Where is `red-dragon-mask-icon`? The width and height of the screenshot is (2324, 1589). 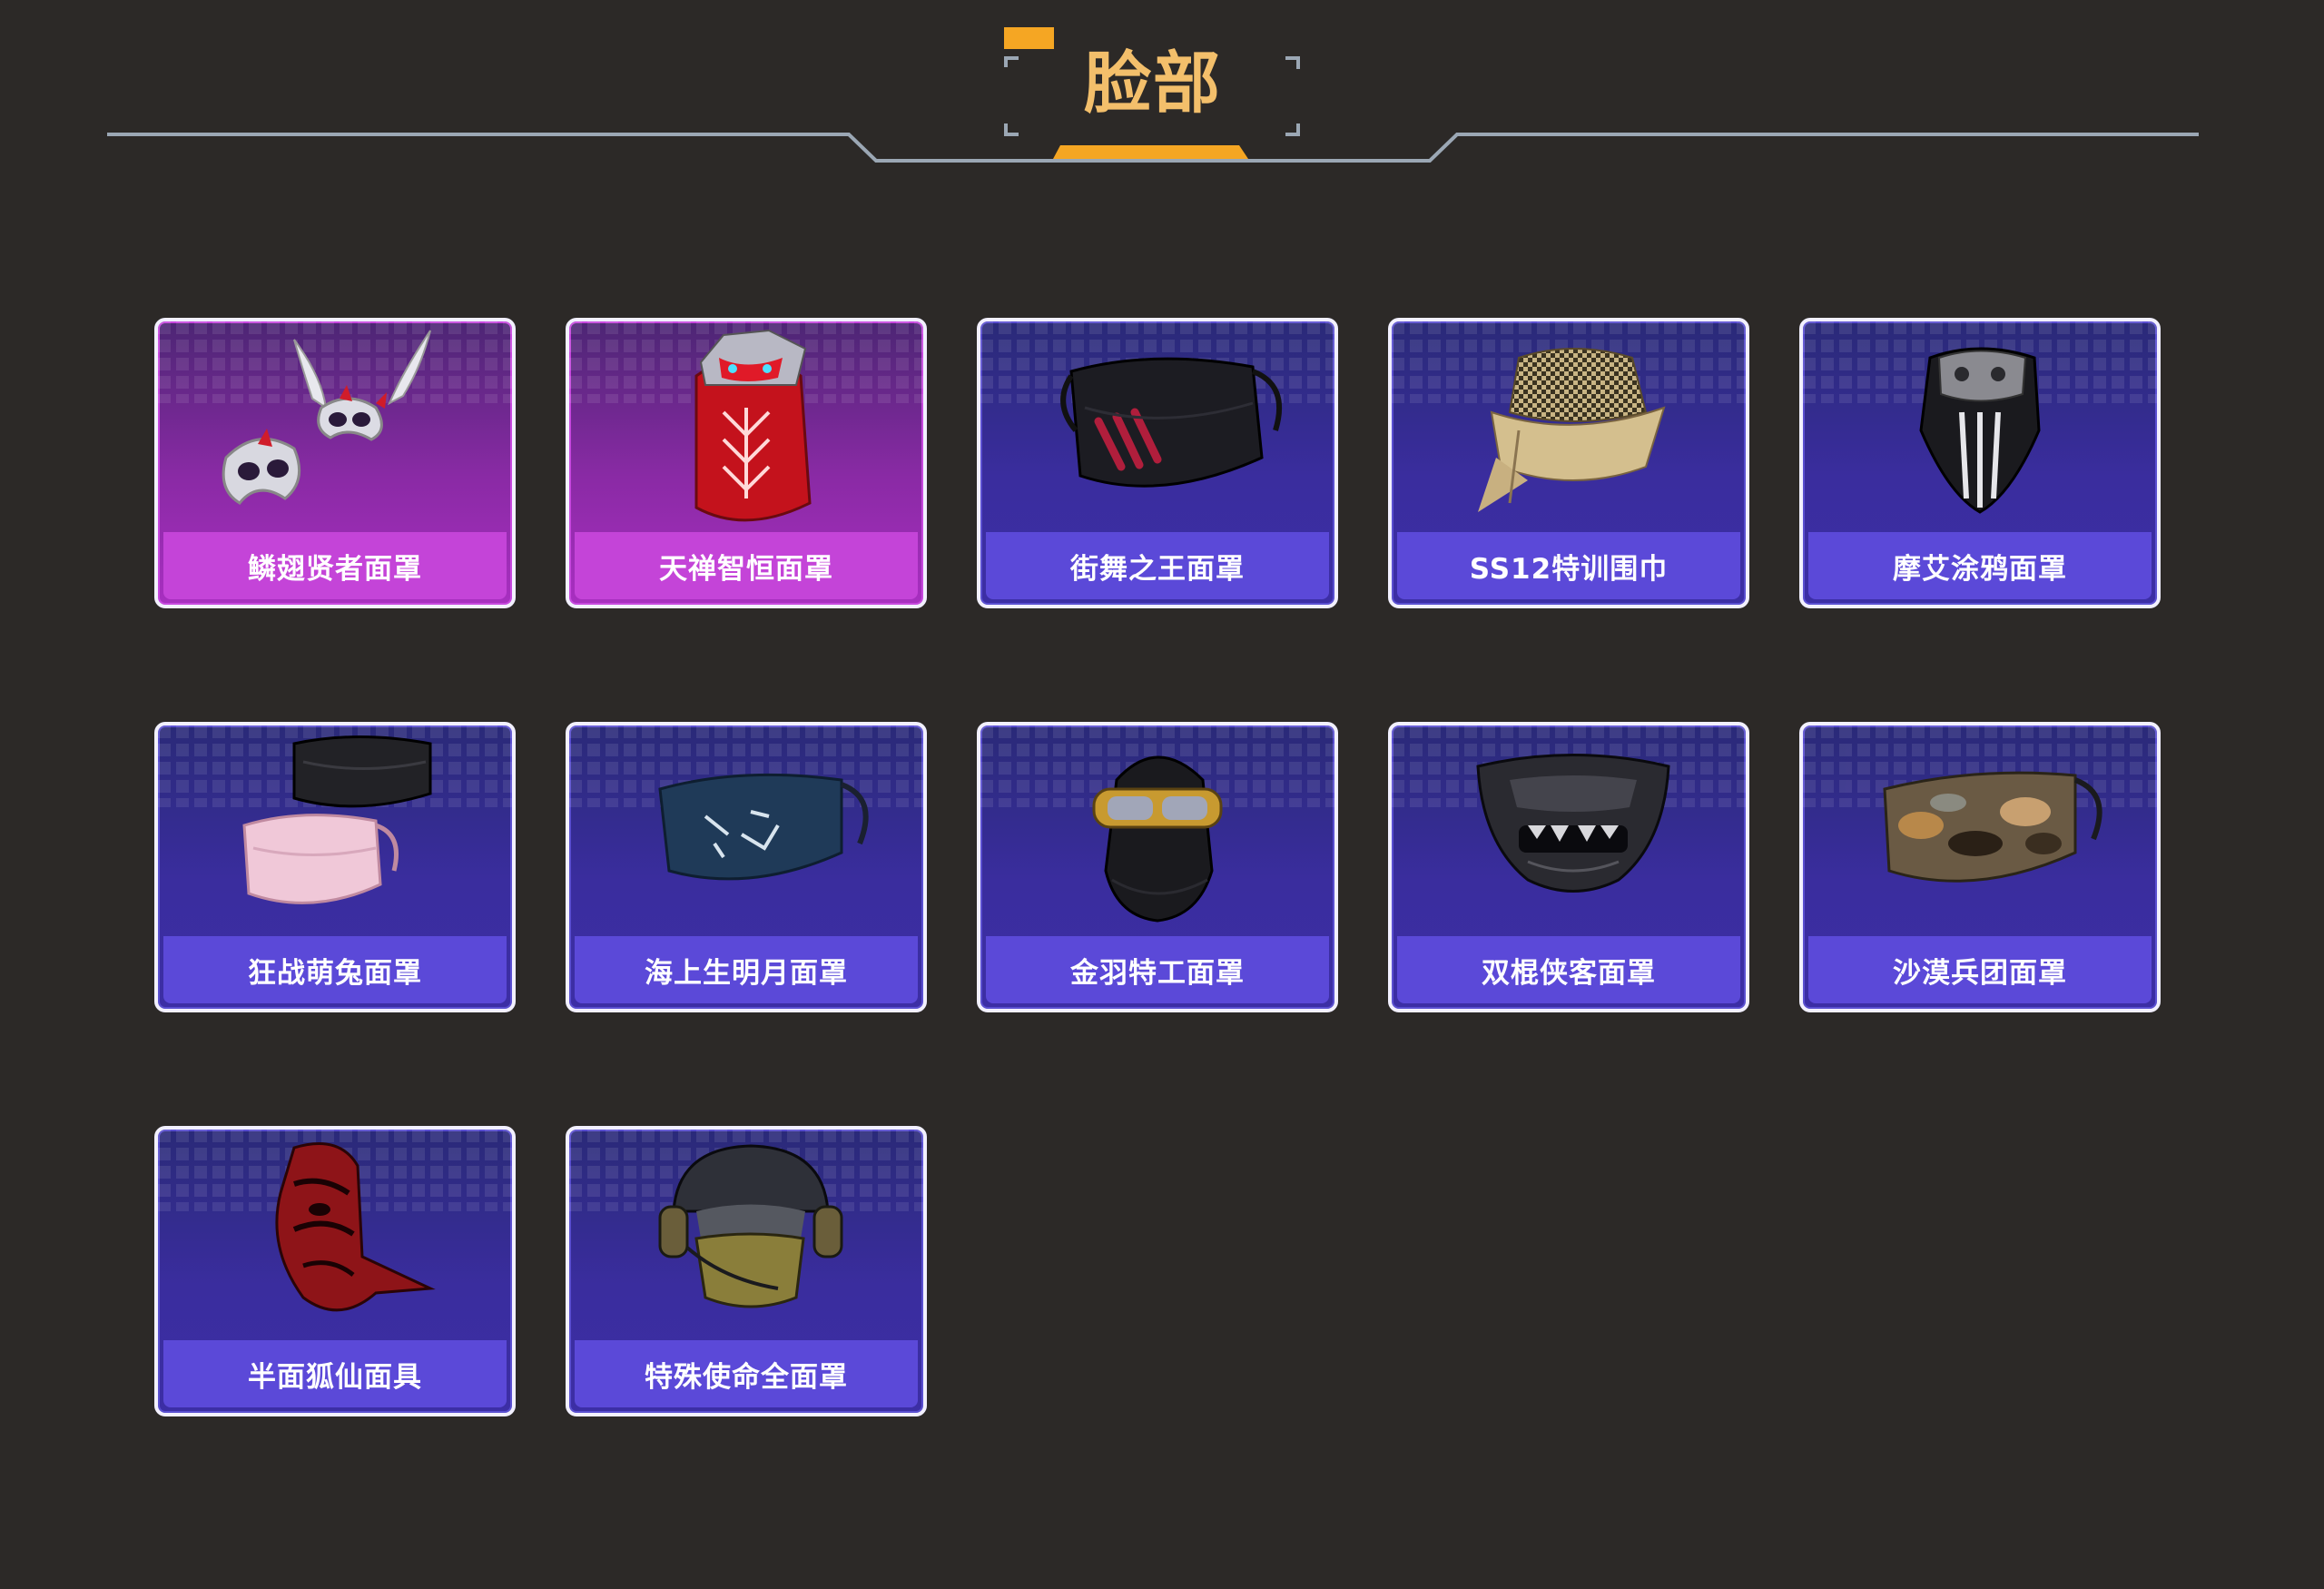
red-dragon-mask-icon is located at coordinates (753, 425).